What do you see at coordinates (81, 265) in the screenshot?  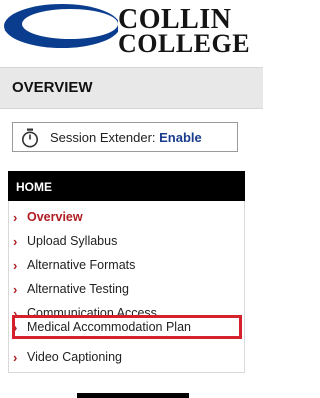 I see `nav-item-label: Alternative Formats` at bounding box center [81, 265].